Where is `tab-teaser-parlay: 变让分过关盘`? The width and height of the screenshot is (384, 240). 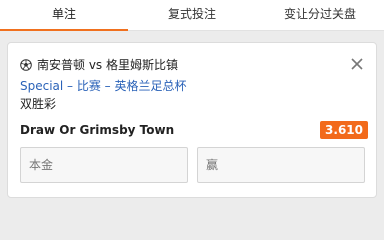 tab-teaser-parlay: 变让分过关盘 is located at coordinates (320, 15).